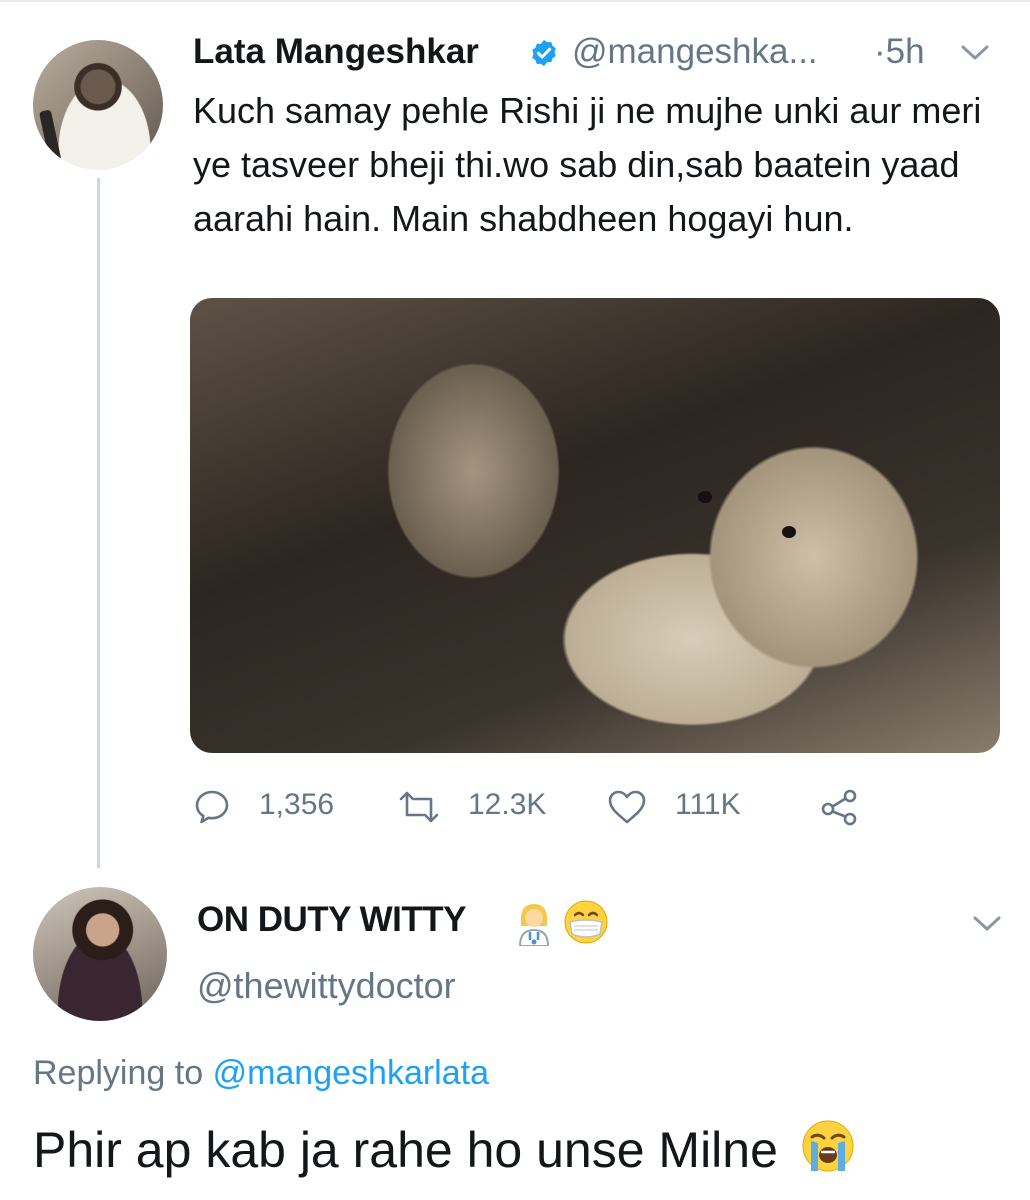 The width and height of the screenshot is (1030, 1200). What do you see at coordinates (336, 52) in the screenshot?
I see `tweet-author-name: Lata Mangeshkar` at bounding box center [336, 52].